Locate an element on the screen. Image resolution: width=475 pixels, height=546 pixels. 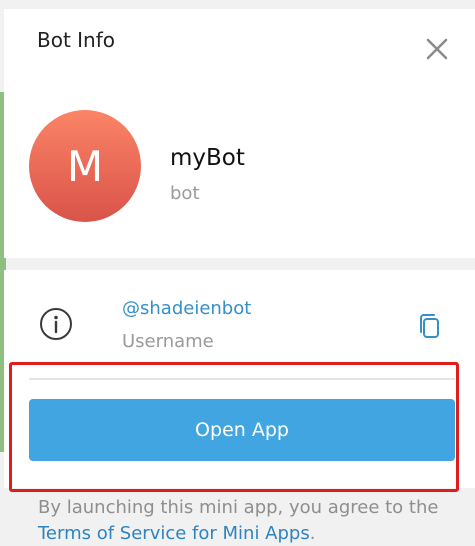
open-app-button: Open App is located at coordinates (242, 430).